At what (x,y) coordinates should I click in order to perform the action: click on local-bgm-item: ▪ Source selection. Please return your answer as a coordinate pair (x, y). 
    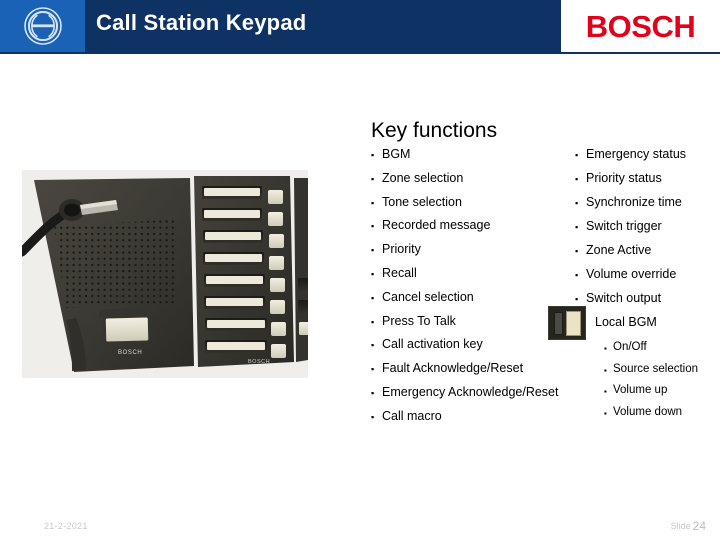
    Looking at the image, I should click on (662, 374).